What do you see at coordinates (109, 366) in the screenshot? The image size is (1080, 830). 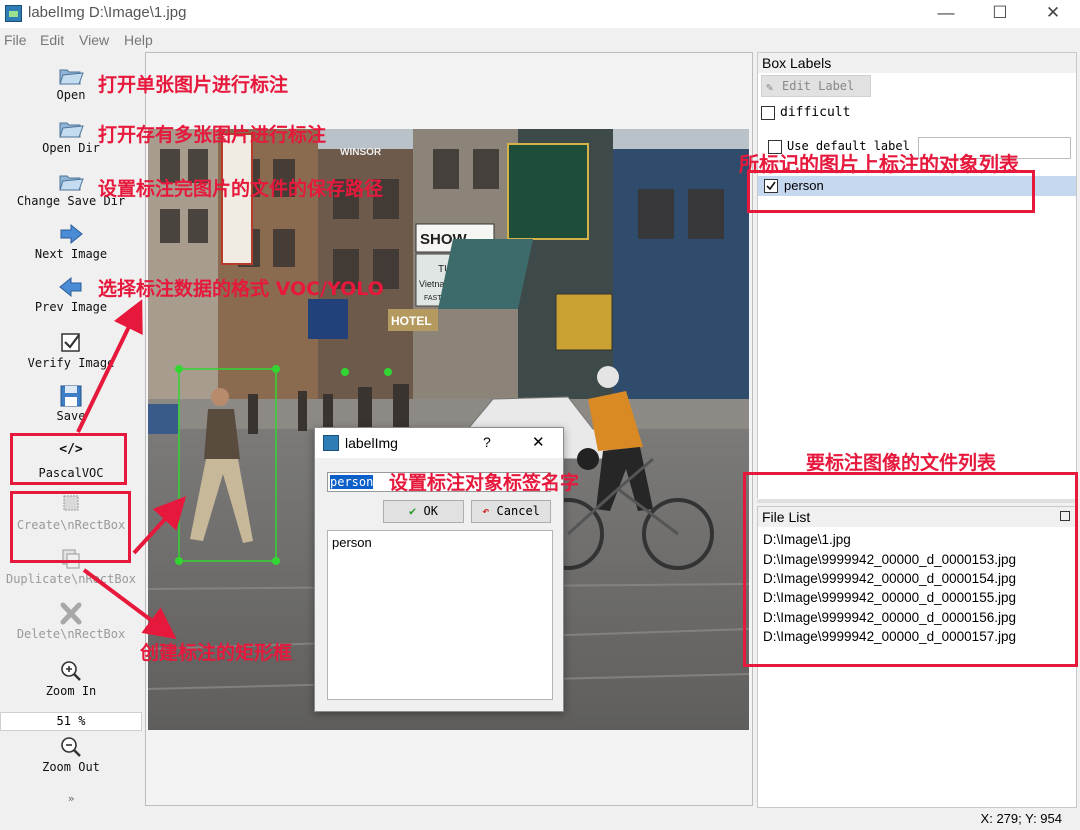 I see `arrow-to-format` at bounding box center [109, 366].